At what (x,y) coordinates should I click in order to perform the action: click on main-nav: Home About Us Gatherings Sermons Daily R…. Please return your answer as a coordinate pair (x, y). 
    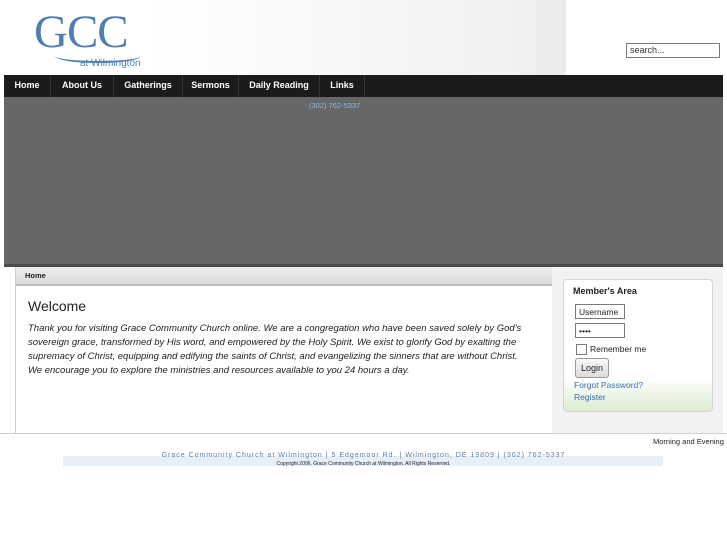
    Looking at the image, I should click on (363, 86).